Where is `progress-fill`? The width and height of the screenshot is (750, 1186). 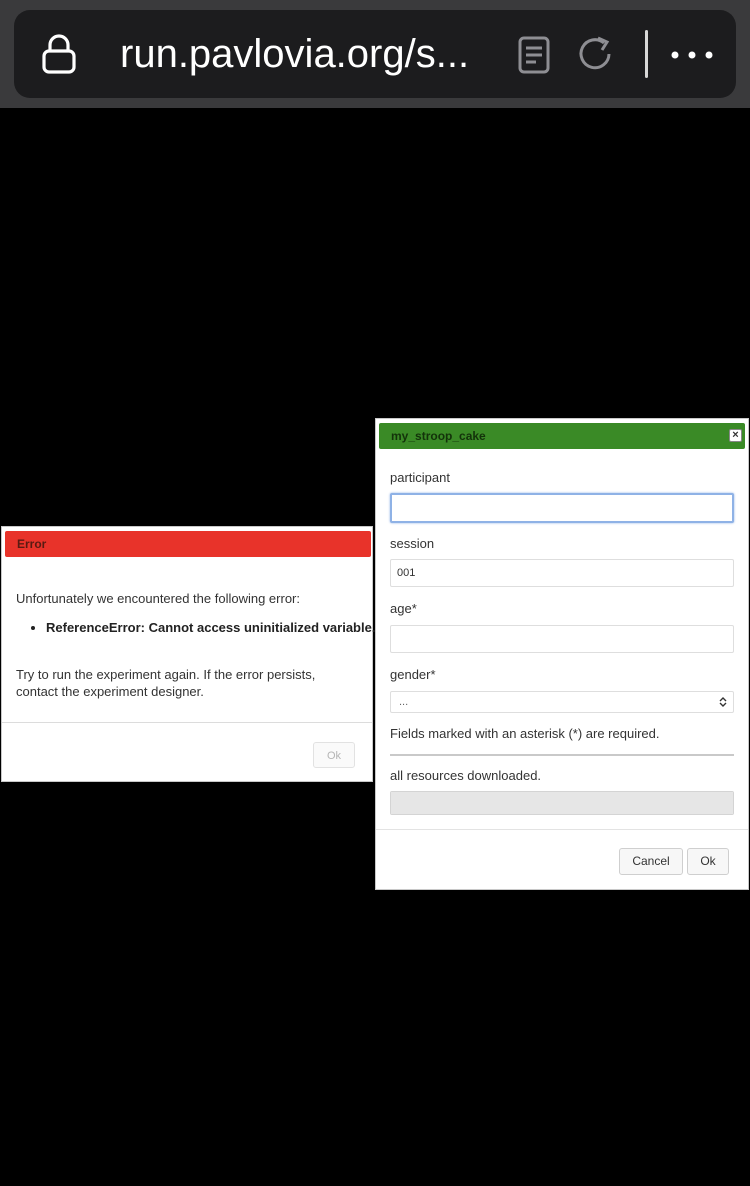 progress-fill is located at coordinates (562, 803).